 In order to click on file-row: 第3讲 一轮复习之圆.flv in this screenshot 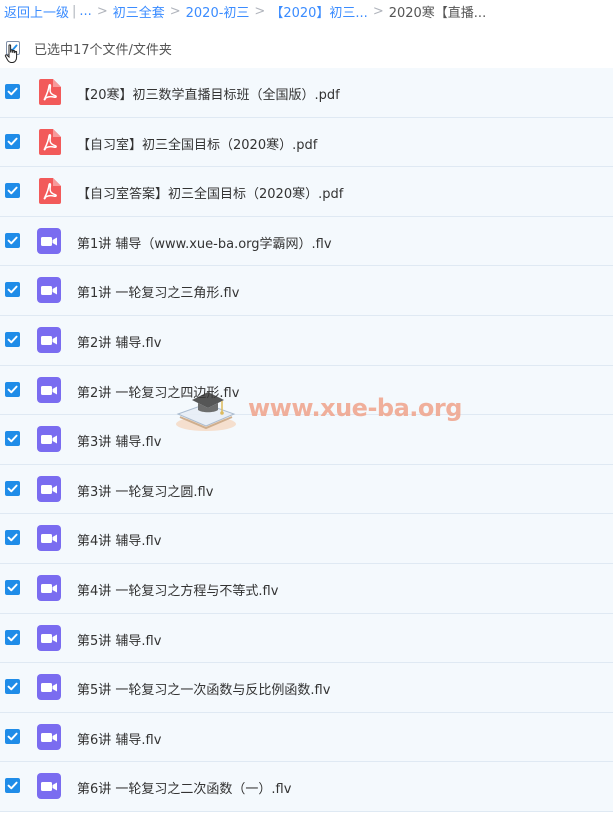, I will do `click(306, 489)`.